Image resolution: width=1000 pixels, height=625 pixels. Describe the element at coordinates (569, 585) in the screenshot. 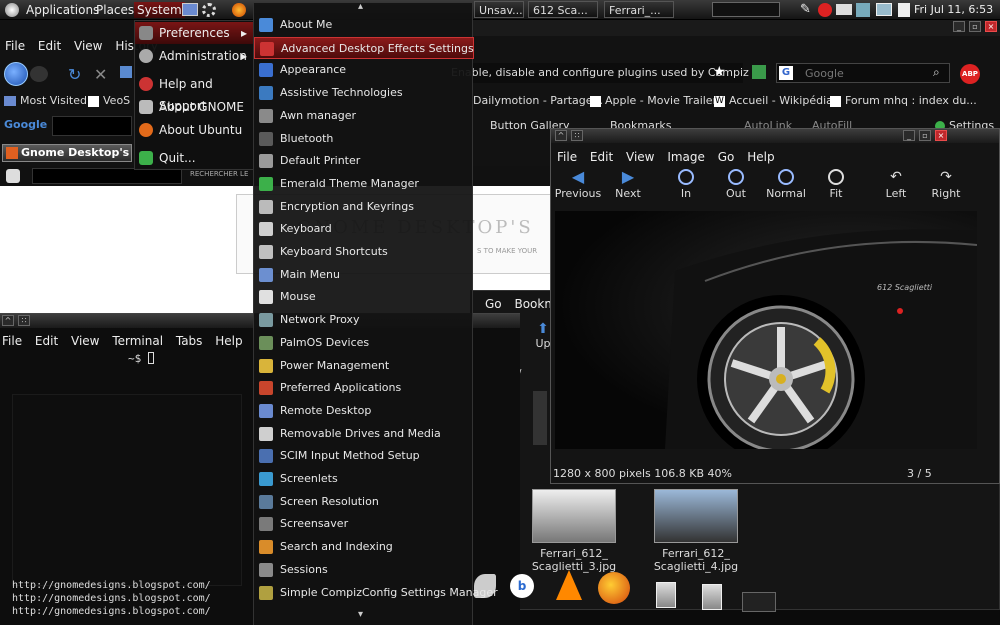

I see `vlc-icon` at that location.